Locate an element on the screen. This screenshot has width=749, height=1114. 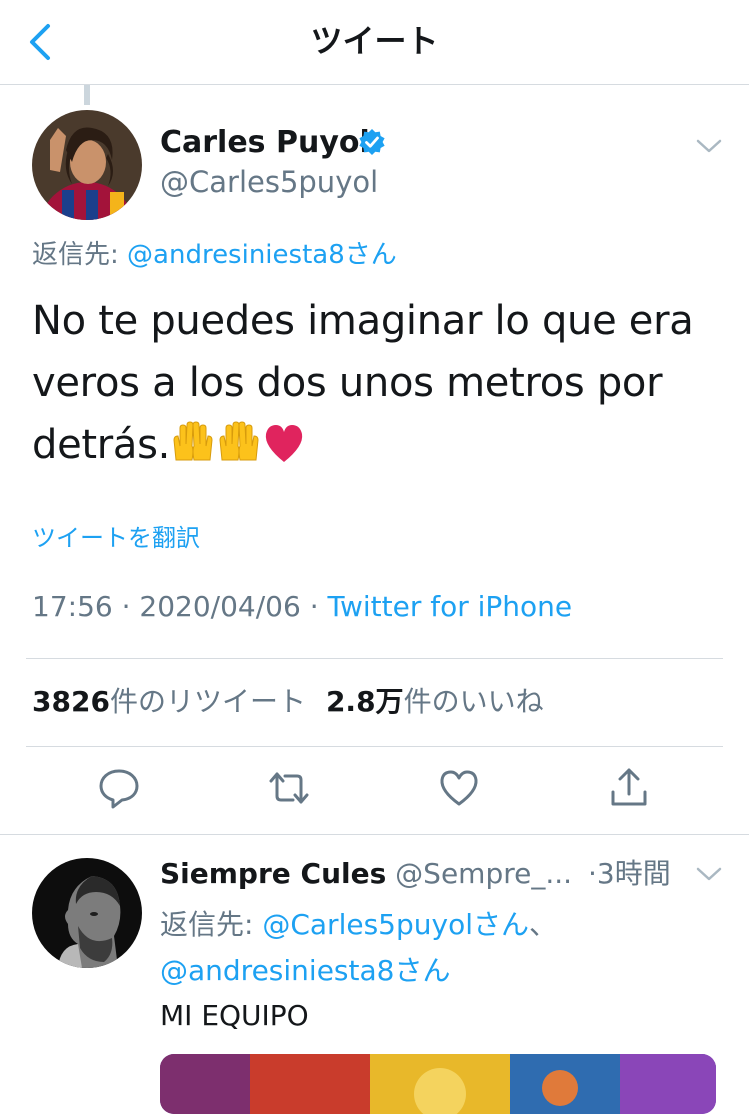
retweet-stat: 3826件のリツイート is located at coordinates (169, 701).